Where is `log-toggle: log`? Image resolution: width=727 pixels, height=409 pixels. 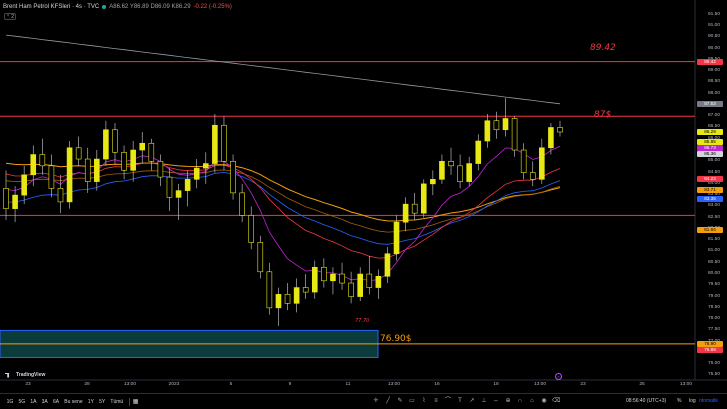 log-toggle: log is located at coordinates (692, 401).